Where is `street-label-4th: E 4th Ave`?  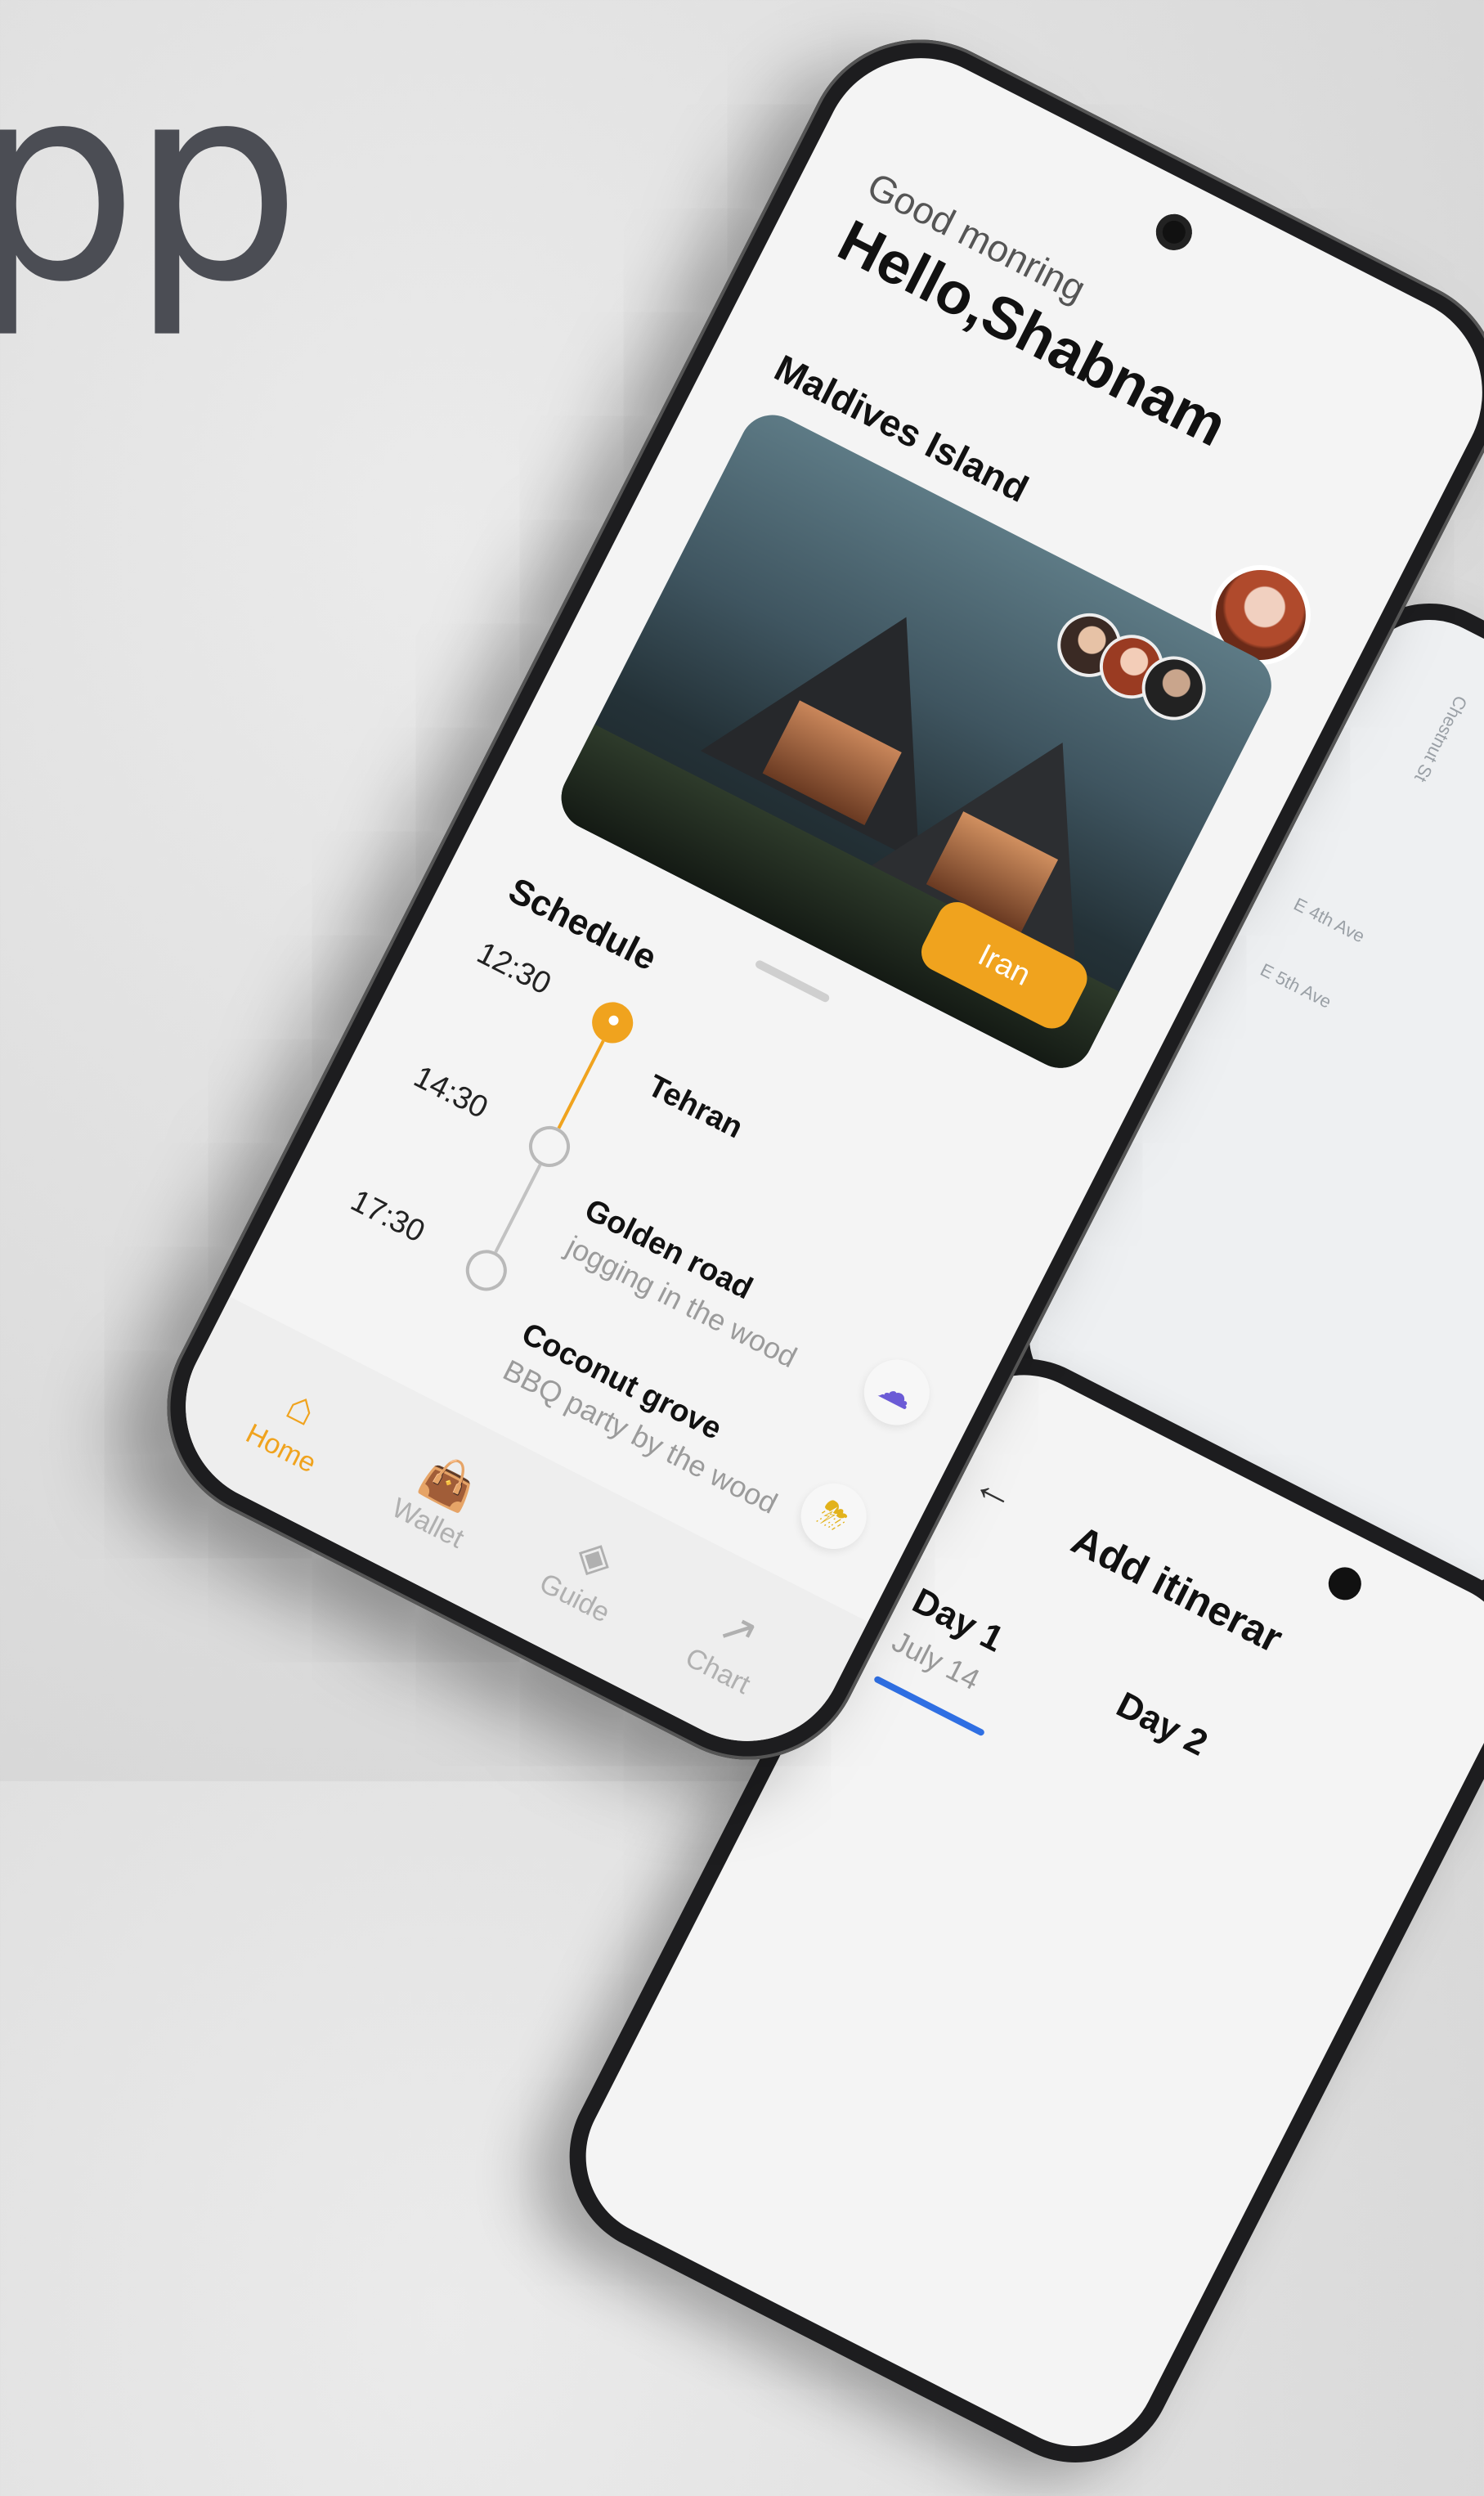
street-label-4th: E 4th Ave is located at coordinates (1329, 920).